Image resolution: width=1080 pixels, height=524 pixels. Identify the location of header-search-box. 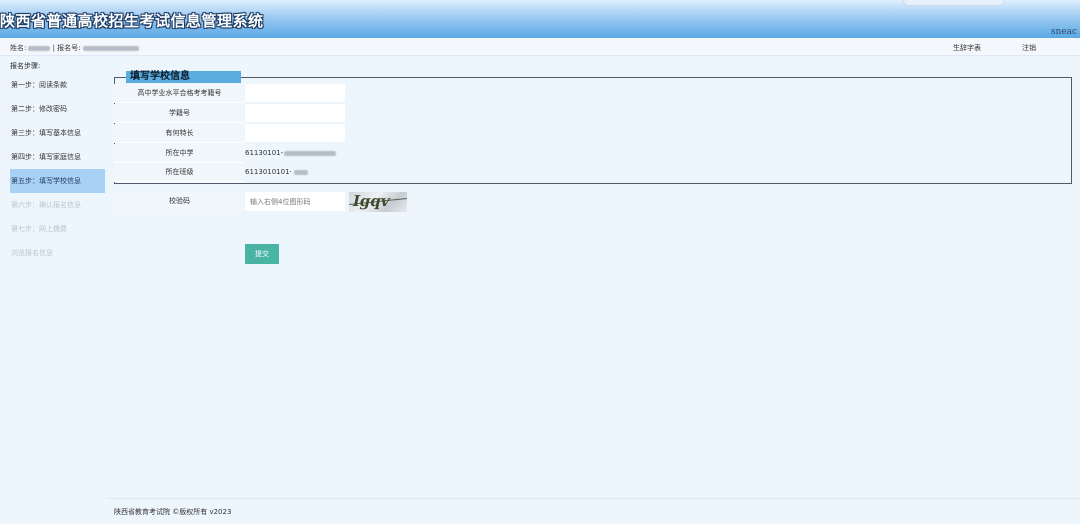
(954, 3).